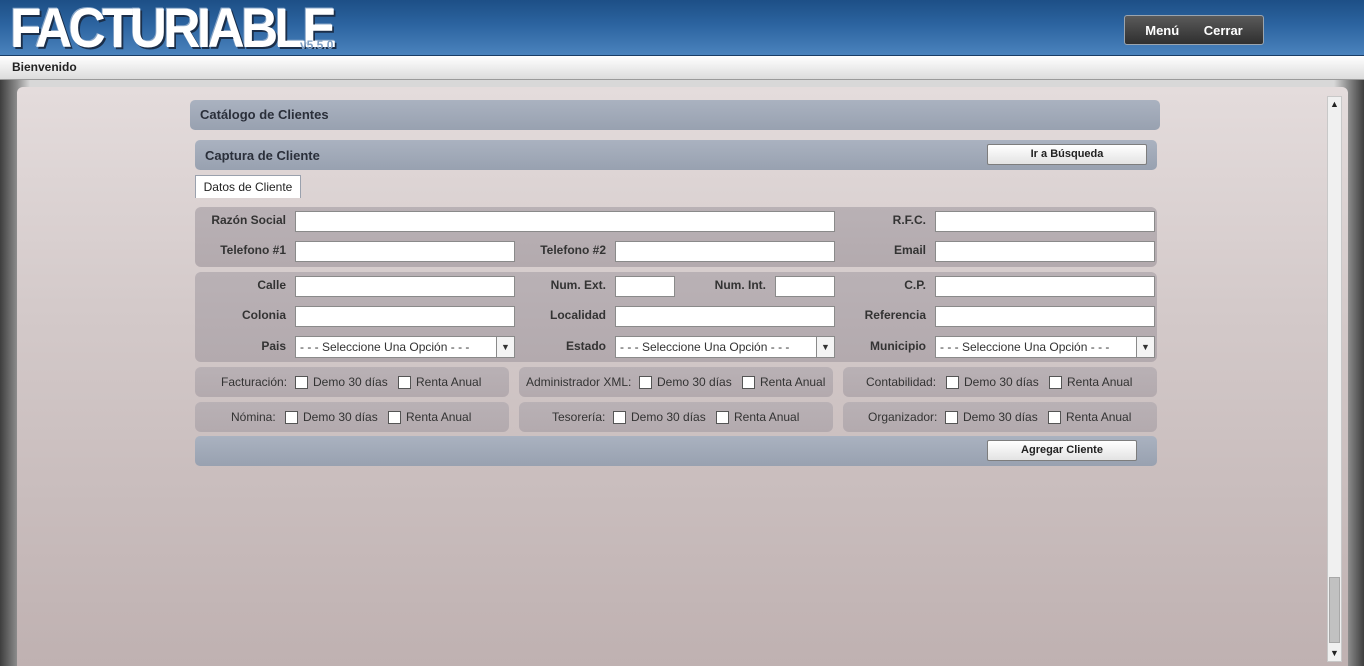 This screenshot has height=666, width=1364. Describe the element at coordinates (264, 114) in the screenshot. I see `catalog-title: Catálogo de Clientes` at that location.